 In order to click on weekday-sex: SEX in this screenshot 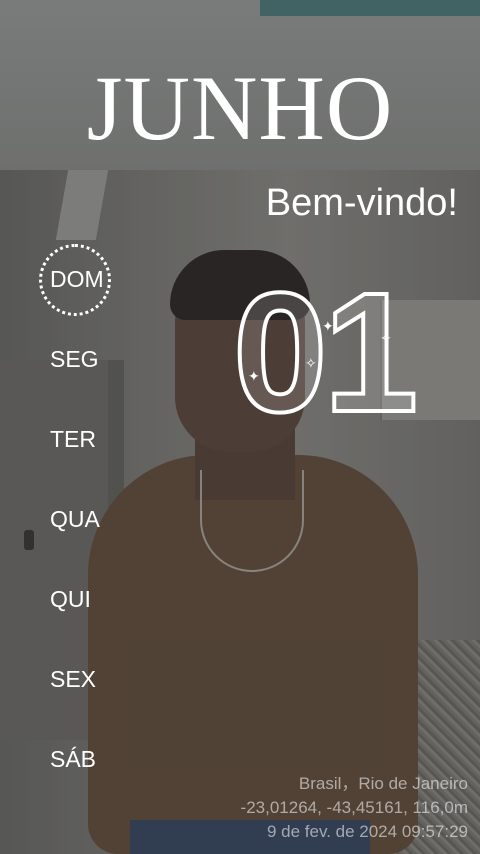, I will do `click(73, 679)`.